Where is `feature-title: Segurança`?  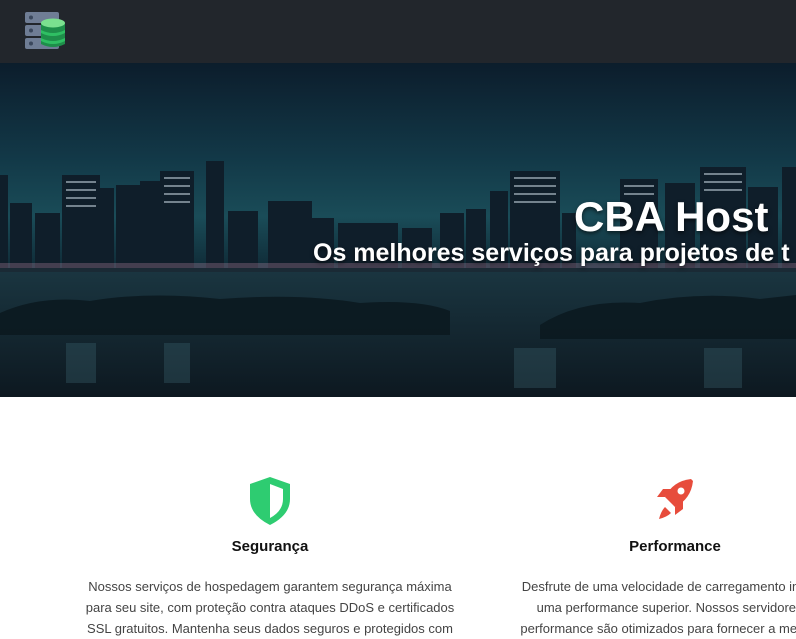 feature-title: Segurança is located at coordinates (270, 546).